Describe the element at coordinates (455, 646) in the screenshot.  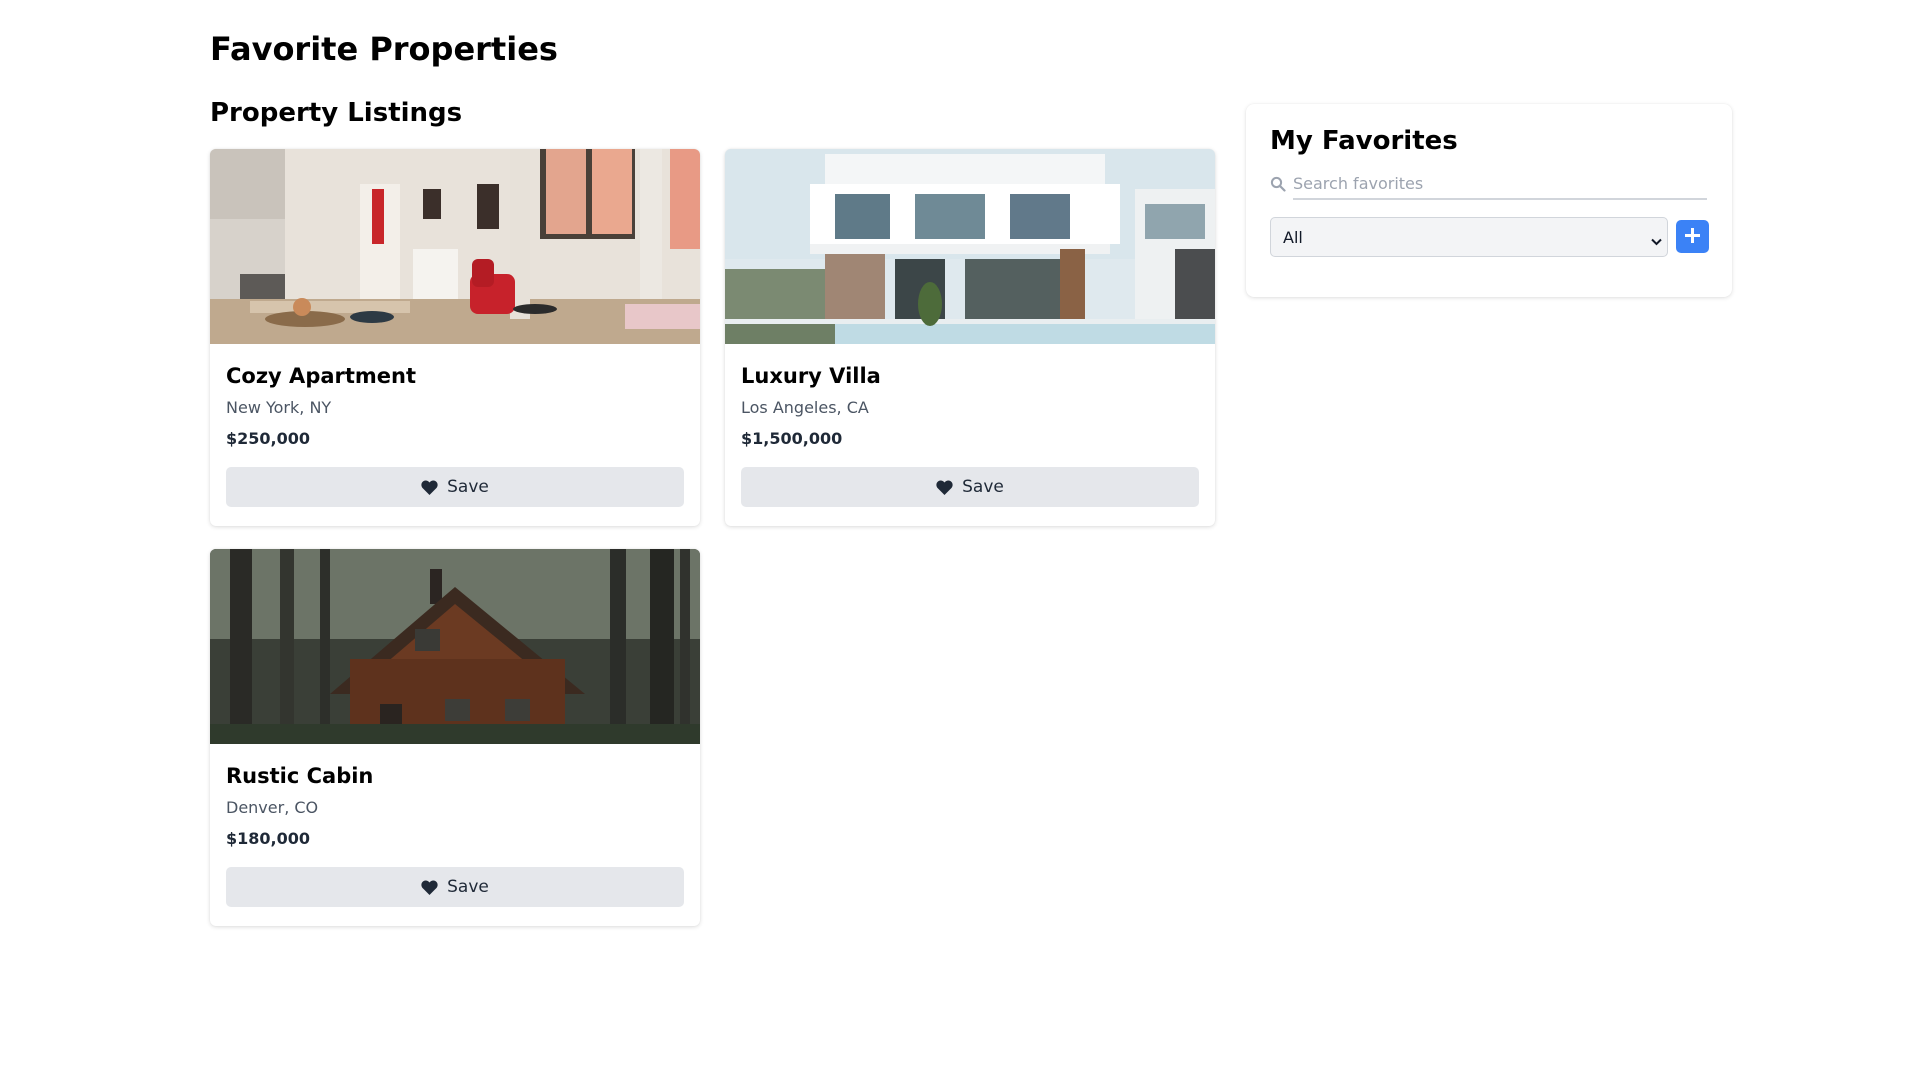
I see `forest-cabin-image` at that location.